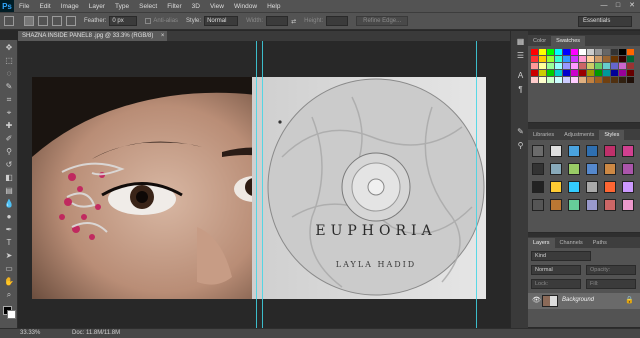  What do you see at coordinates (148, 6) in the screenshot?
I see `menu-select: Select` at bounding box center [148, 6].